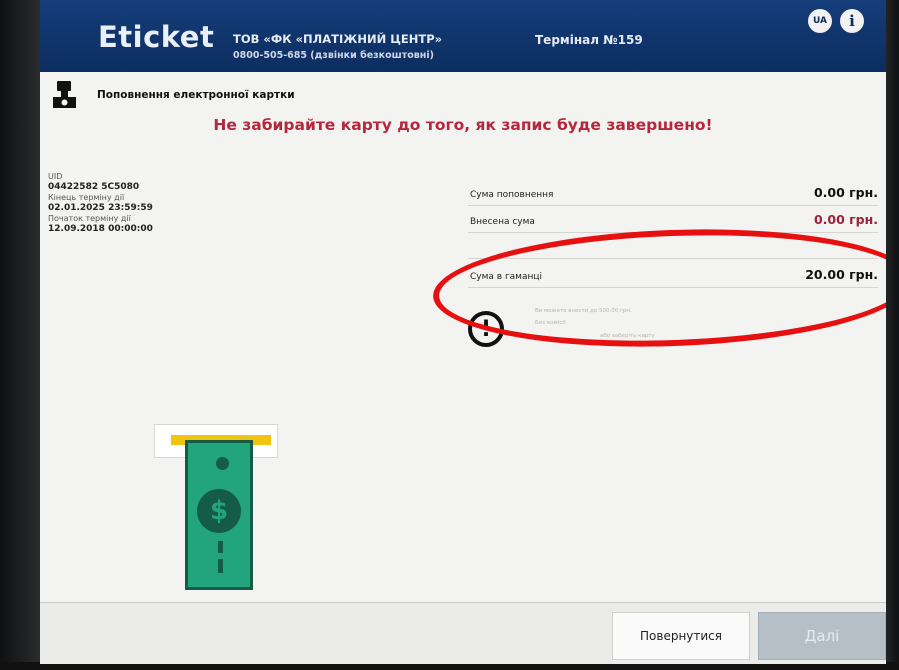  What do you see at coordinates (681, 636) in the screenshot?
I see `back-button: Повернутися` at bounding box center [681, 636].